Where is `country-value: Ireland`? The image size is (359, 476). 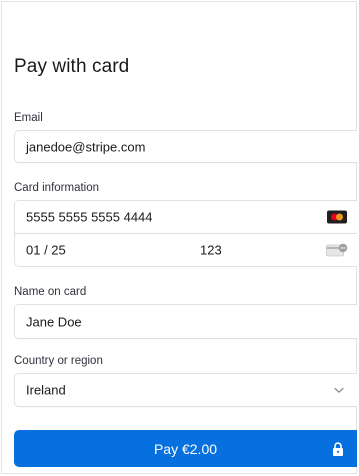 country-value: Ireland is located at coordinates (46, 390).